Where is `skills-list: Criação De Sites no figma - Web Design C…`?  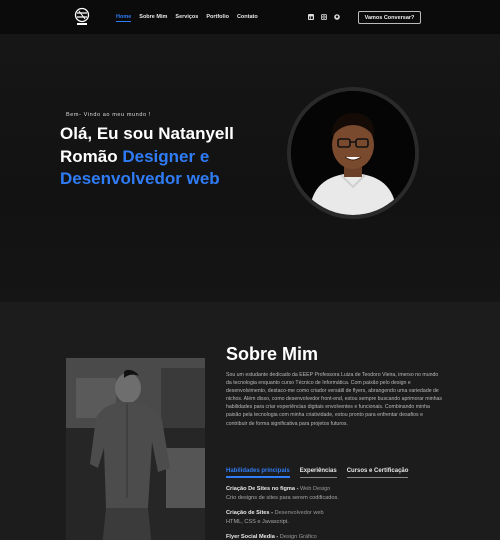
skills-list: Criação De Sites no figma - Web Design C… is located at coordinates (346, 513).